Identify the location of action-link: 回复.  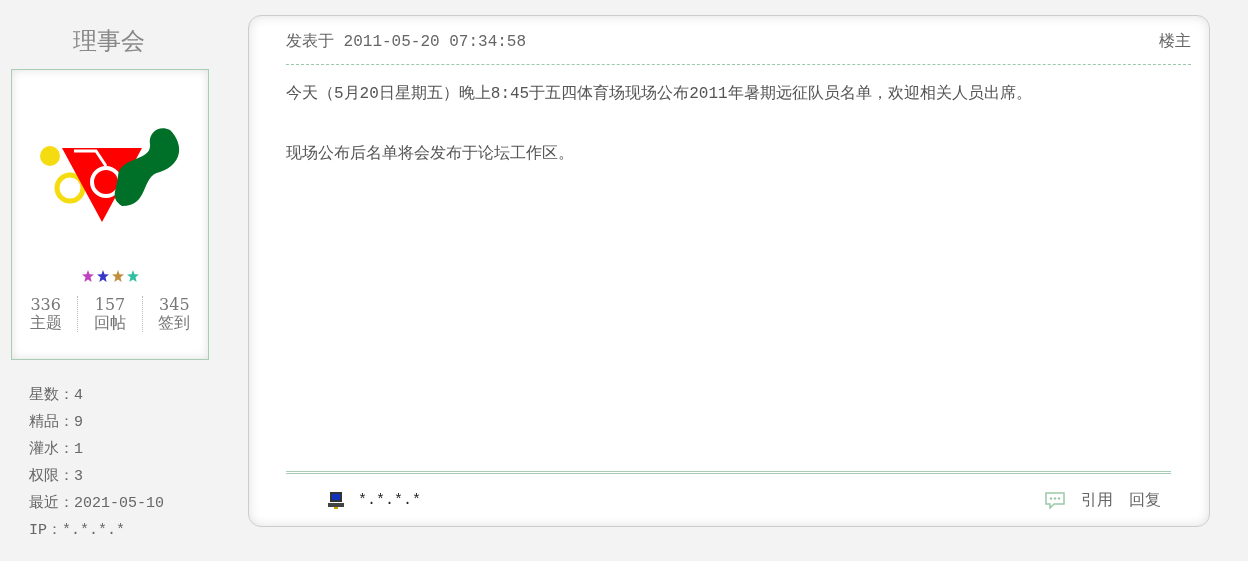
(1145, 500).